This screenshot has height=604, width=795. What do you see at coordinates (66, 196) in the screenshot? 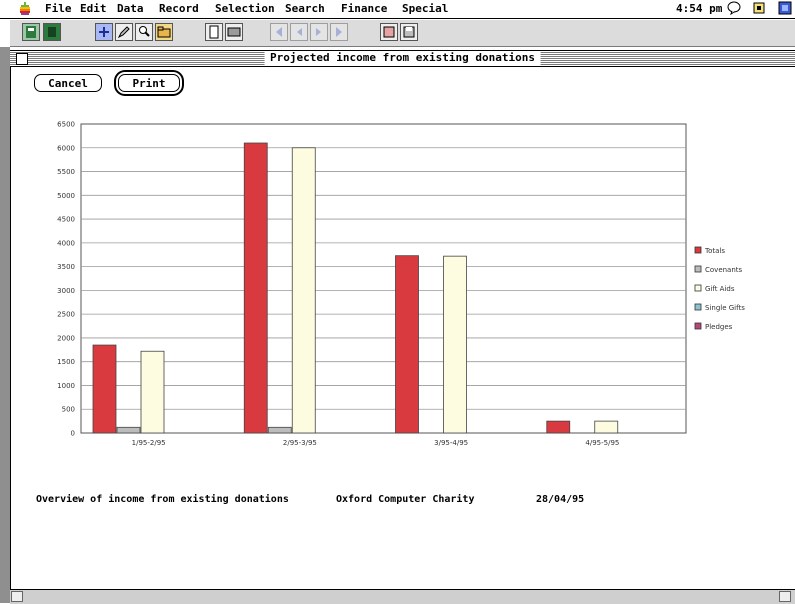
I see `y-tick-label: 5000` at bounding box center [66, 196].